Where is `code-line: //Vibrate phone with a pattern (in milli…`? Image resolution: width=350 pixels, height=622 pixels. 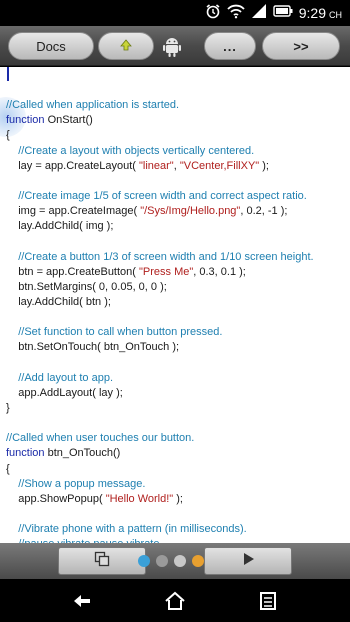
code-line: //Vibrate phone with a pattern (in milli… is located at coordinates (160, 529).